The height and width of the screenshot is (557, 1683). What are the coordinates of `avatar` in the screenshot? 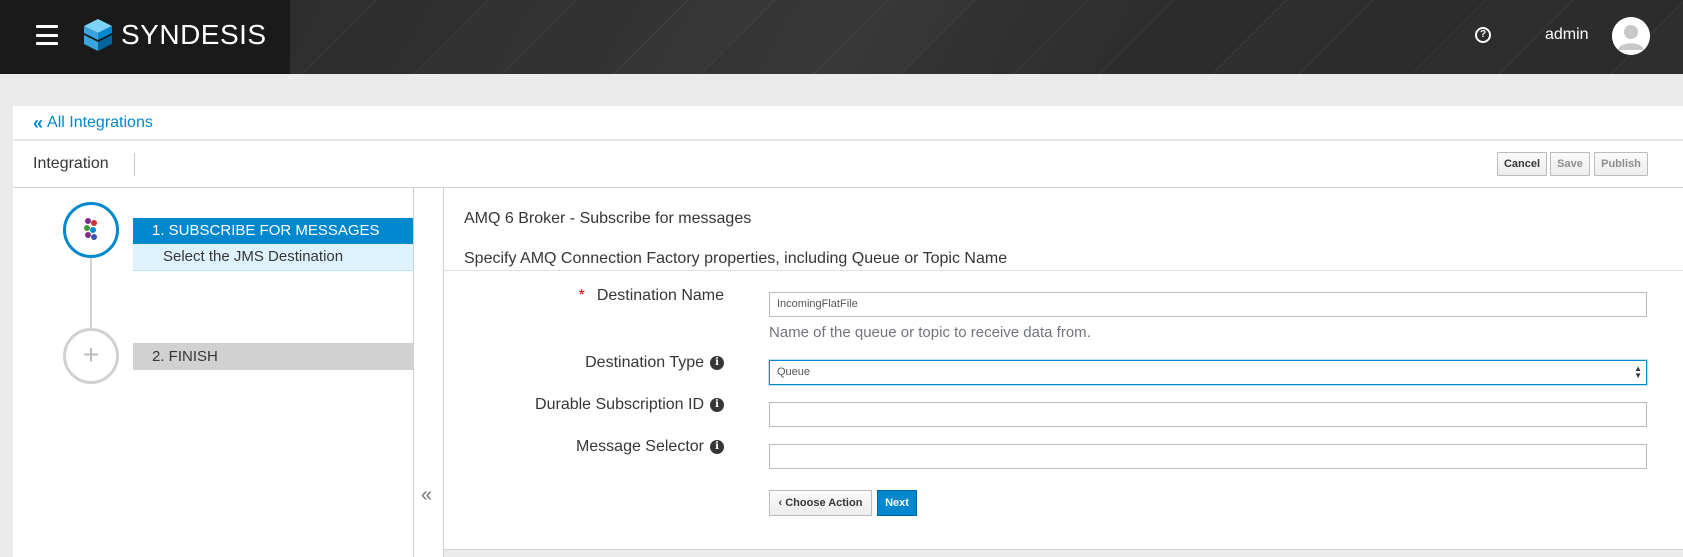 It's located at (1631, 36).